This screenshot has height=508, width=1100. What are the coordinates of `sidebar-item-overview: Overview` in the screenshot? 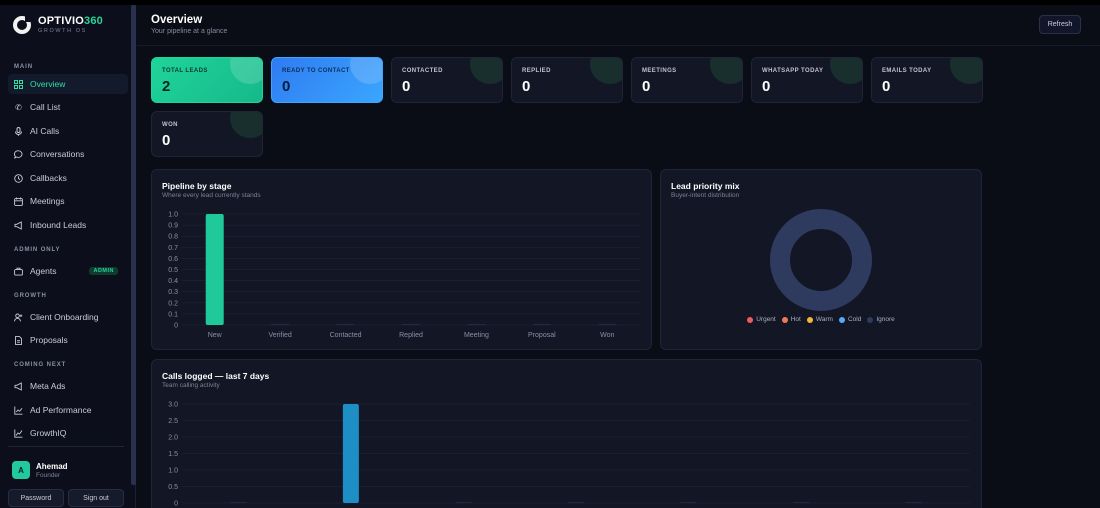 It's located at (68, 84).